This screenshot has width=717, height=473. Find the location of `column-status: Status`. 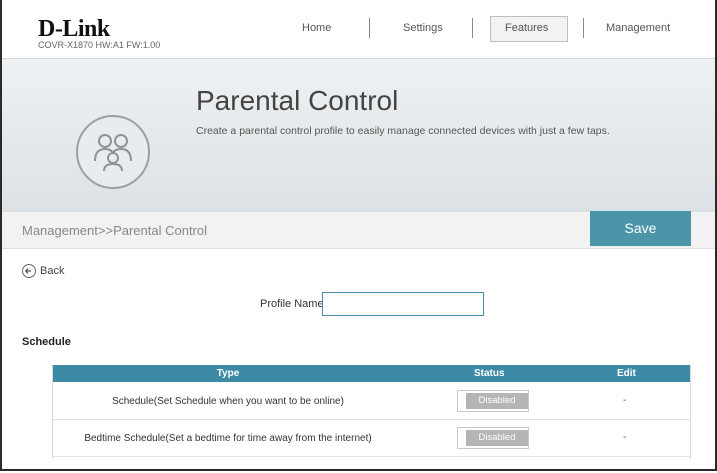

column-status: Status is located at coordinates (489, 373).